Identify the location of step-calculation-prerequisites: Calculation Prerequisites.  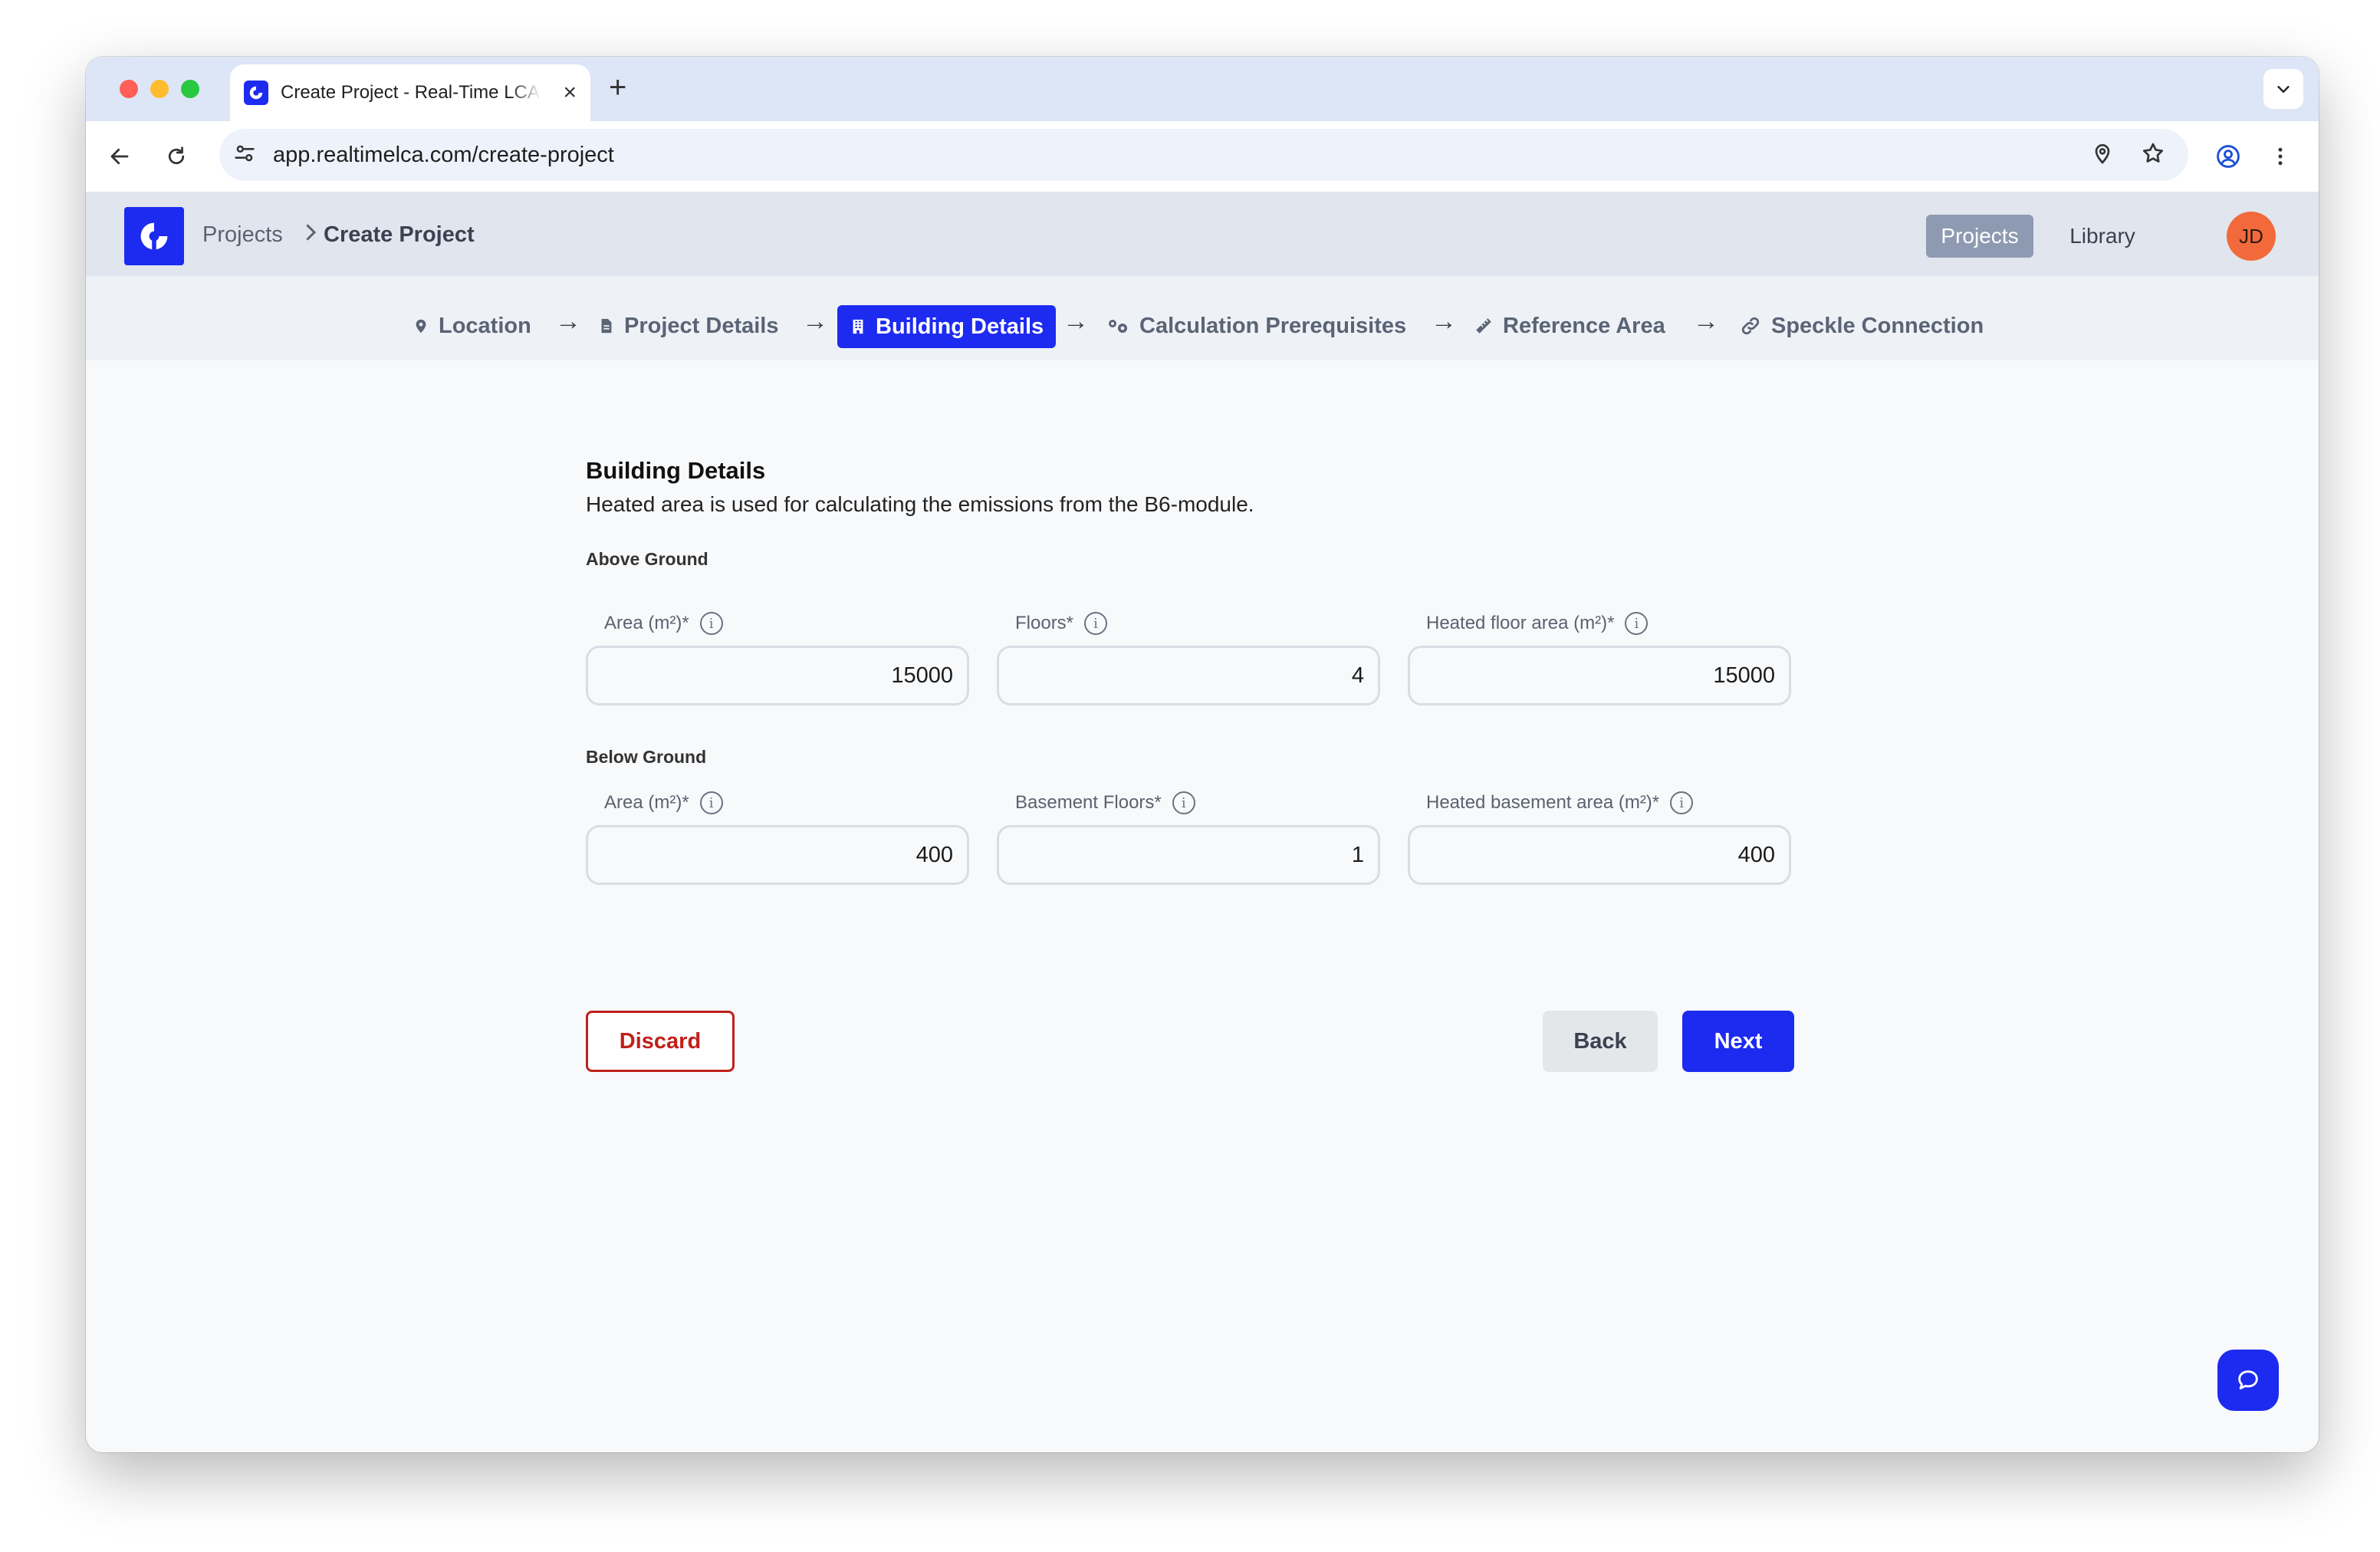
(1256, 326).